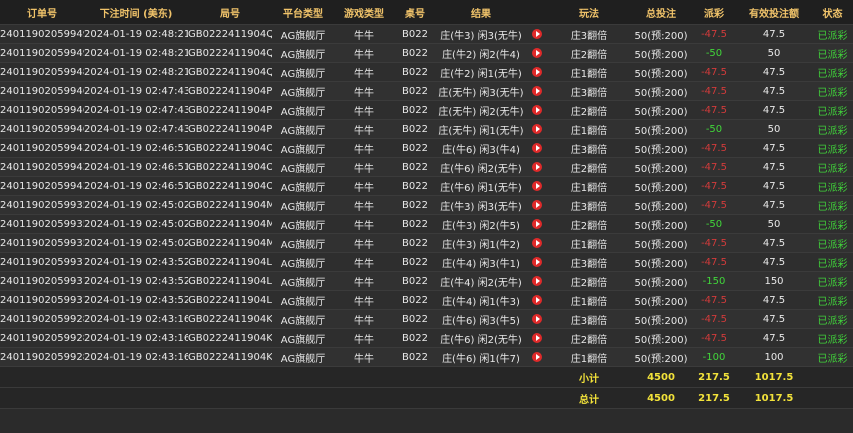  What do you see at coordinates (426, 416) in the screenshot?
I see `page-bottom` at bounding box center [426, 416].